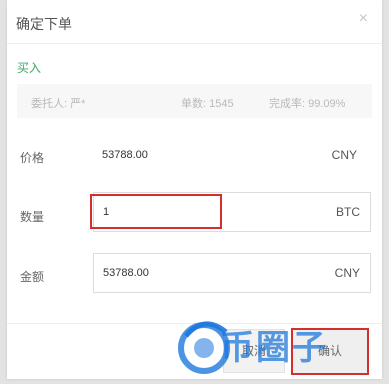 Image resolution: width=389 pixels, height=384 pixels. What do you see at coordinates (347, 273) in the screenshot?
I see `amount-unit: CNY` at bounding box center [347, 273].